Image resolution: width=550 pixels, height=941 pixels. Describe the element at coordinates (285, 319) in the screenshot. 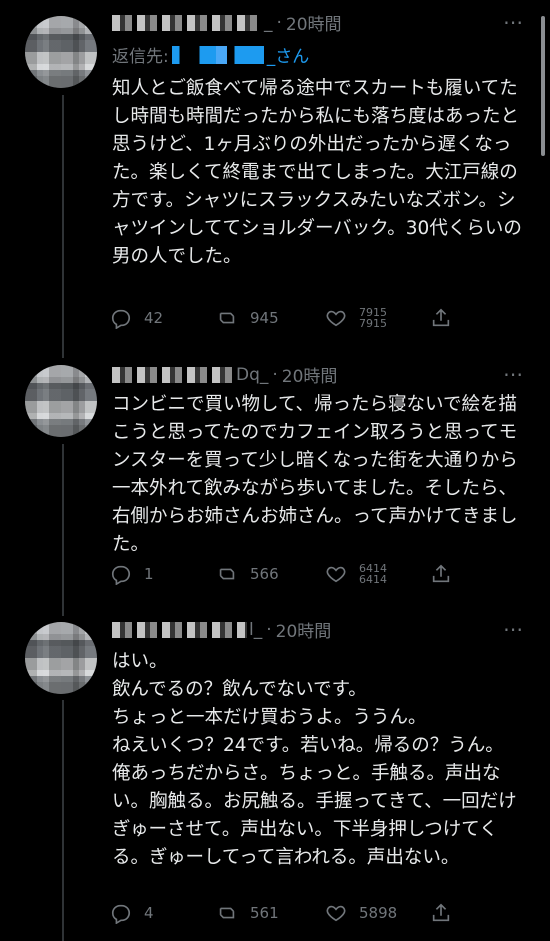

I see `tweet-actions: 42 945 7915 7915` at that location.